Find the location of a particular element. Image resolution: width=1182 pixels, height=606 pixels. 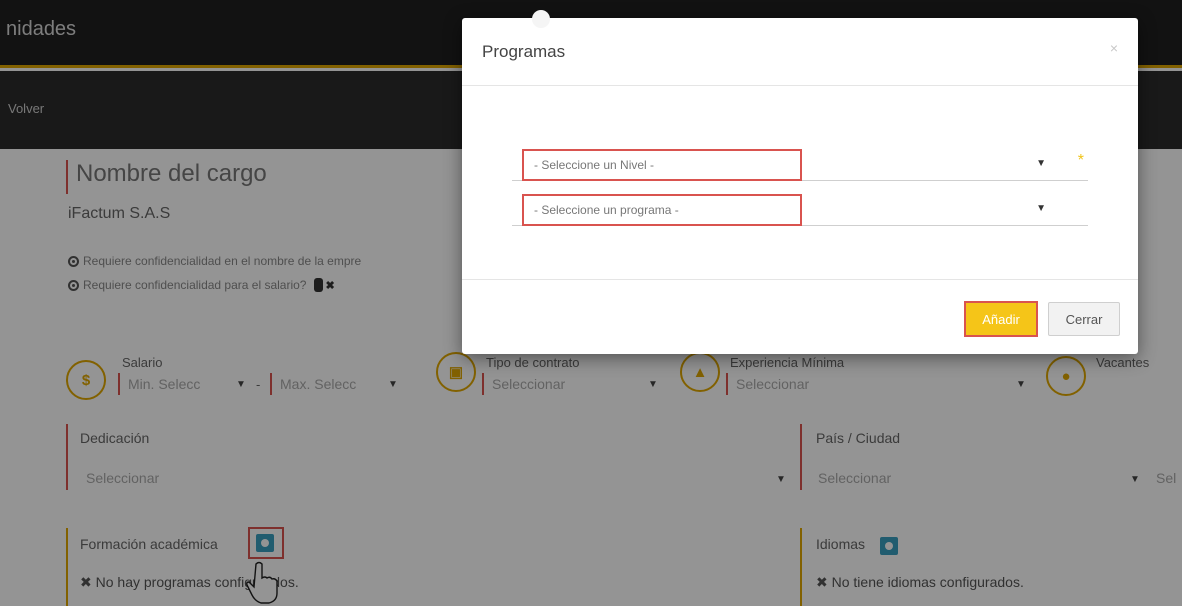

close-icon: × is located at coordinates (1114, 48).